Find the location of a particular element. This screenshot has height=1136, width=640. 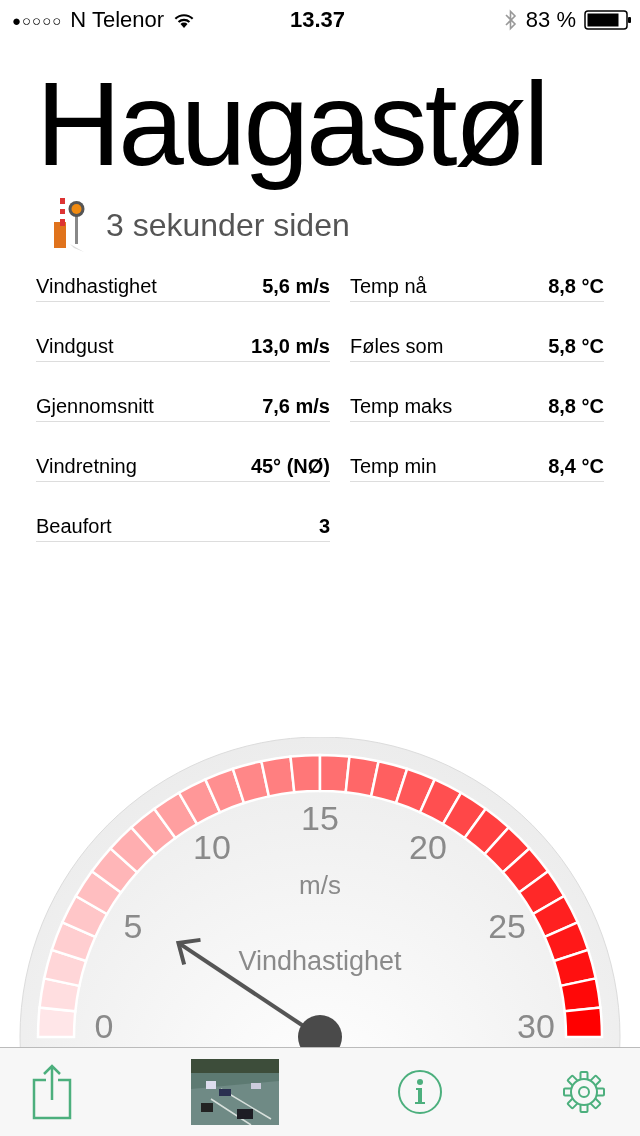

battery-icon is located at coordinates (608, 20).